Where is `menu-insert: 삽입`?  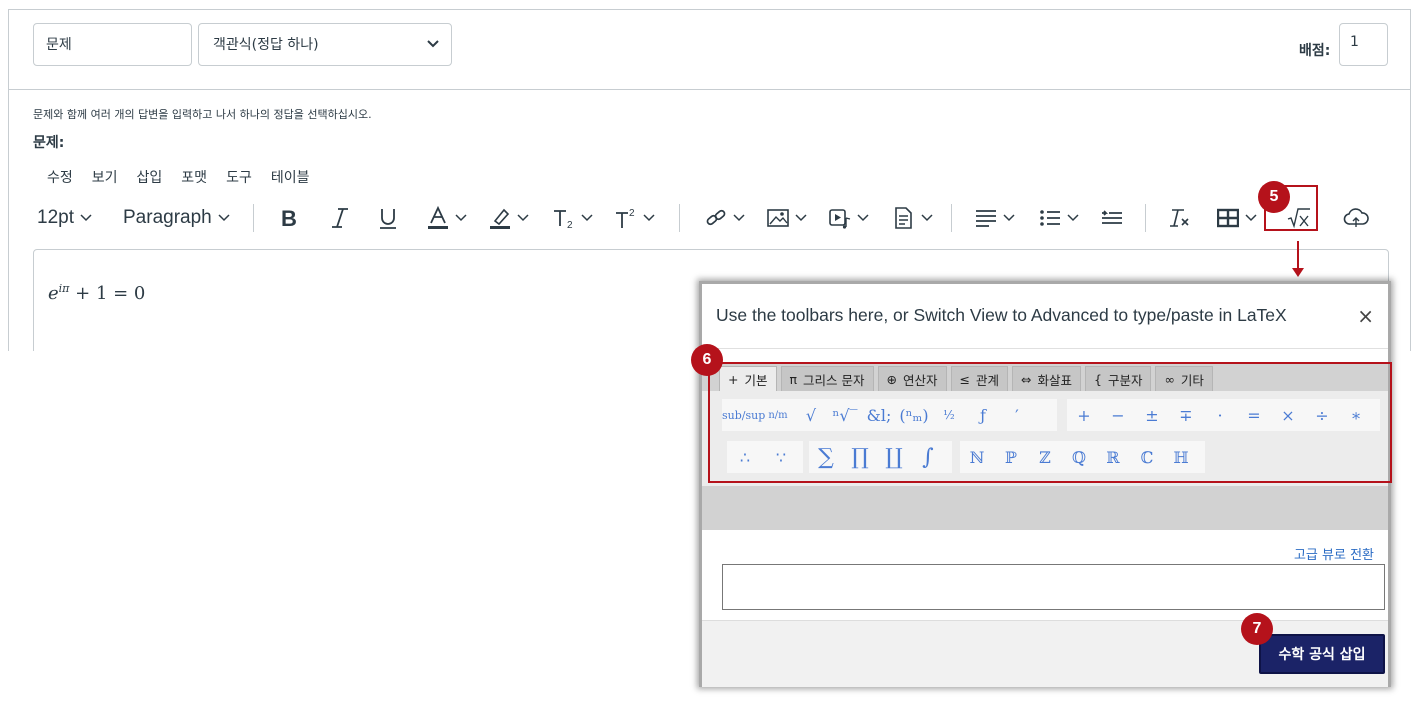 menu-insert: 삽입 is located at coordinates (150, 177).